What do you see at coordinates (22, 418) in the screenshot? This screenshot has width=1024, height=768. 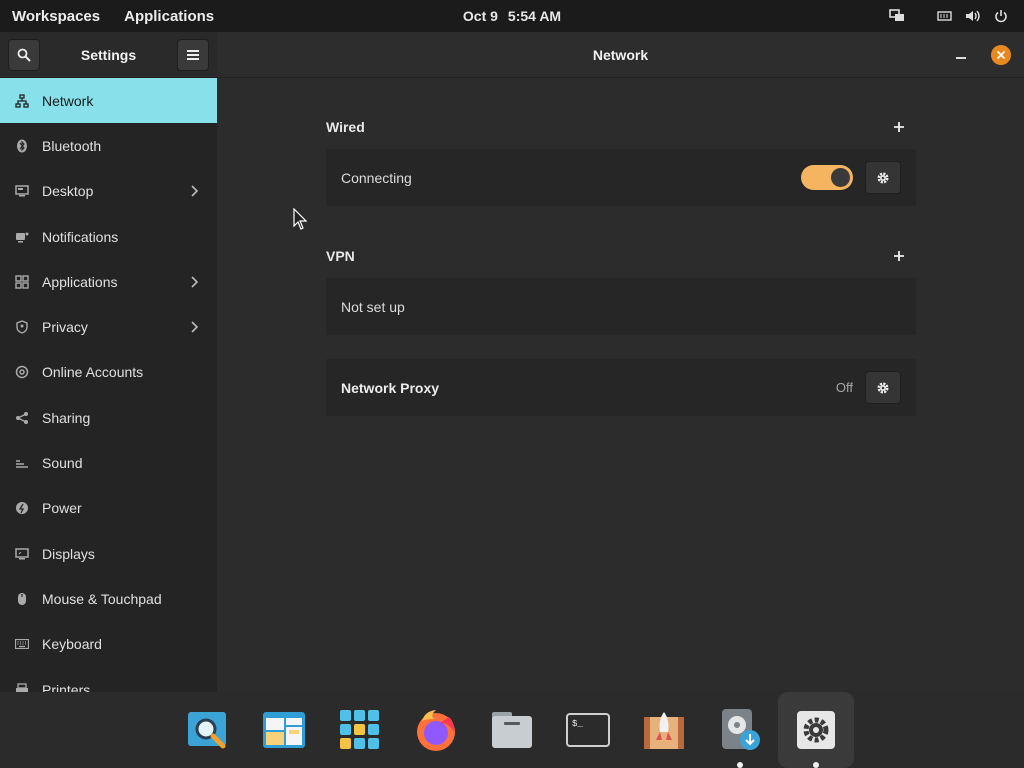 I see `share-icon` at bounding box center [22, 418].